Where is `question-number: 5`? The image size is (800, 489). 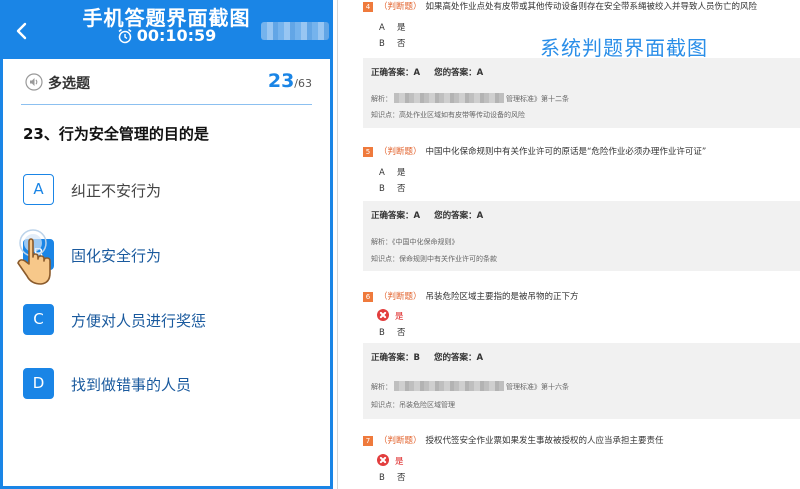
question-number: 5 is located at coordinates (368, 152).